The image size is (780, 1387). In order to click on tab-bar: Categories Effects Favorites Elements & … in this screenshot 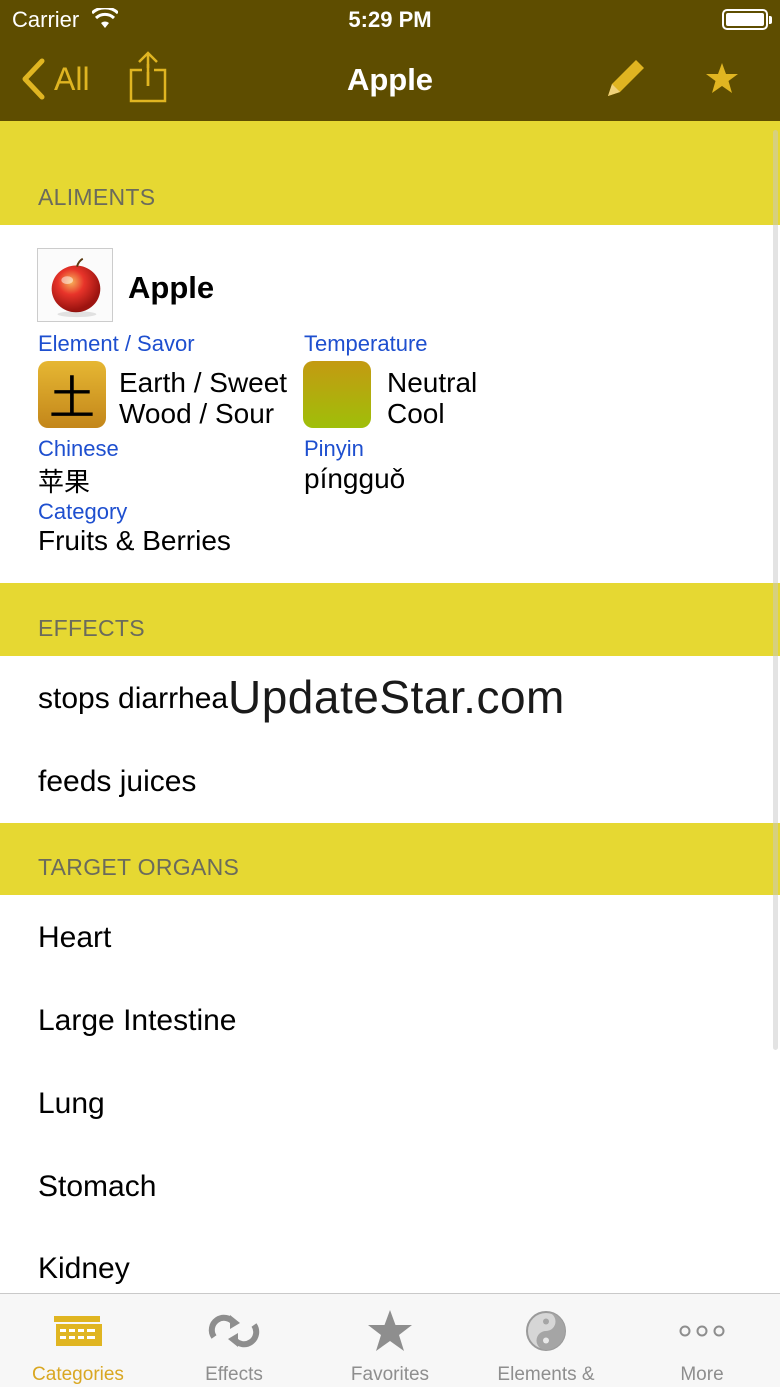, I will do `click(390, 1340)`.